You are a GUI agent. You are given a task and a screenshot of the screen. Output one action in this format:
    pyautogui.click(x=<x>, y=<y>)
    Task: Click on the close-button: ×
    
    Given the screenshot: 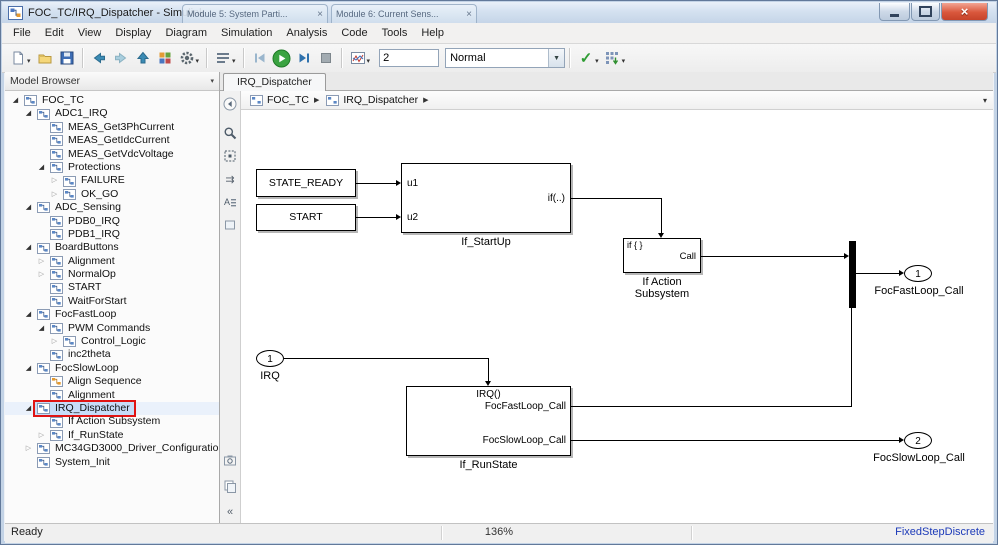 What is the action you would take?
    pyautogui.click(x=964, y=12)
    